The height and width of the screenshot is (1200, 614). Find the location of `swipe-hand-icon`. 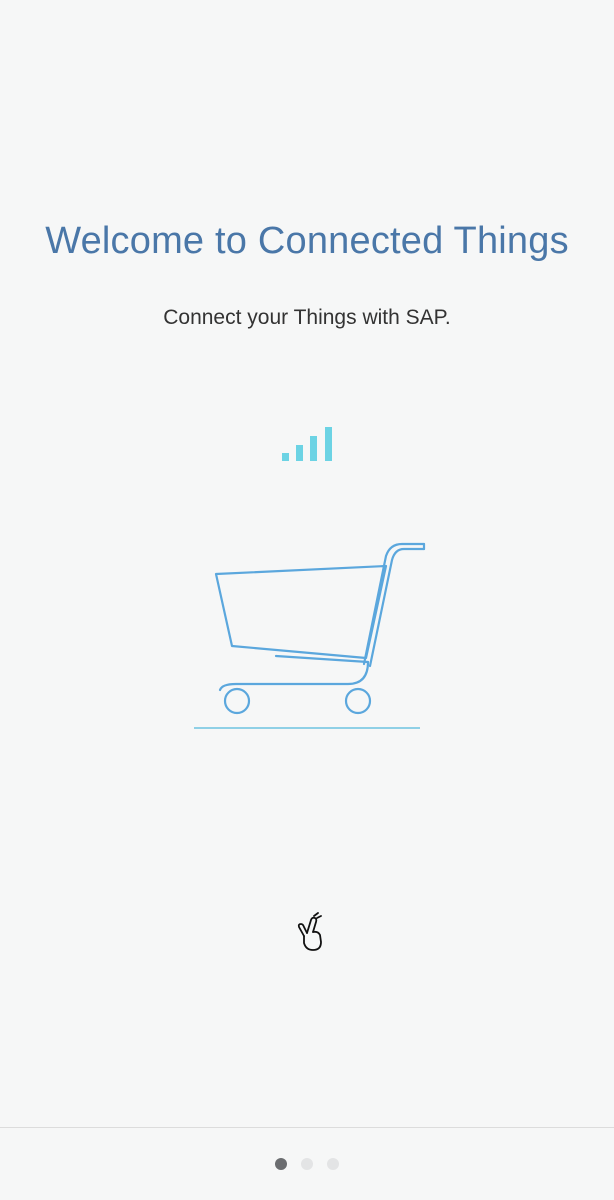

swipe-hand-icon is located at coordinates (309, 931).